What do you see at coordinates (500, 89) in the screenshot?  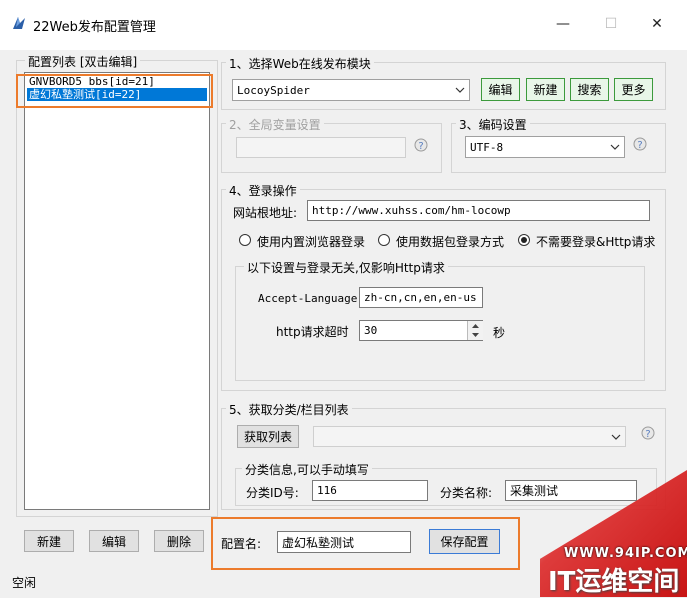 I see `module-edit-button: 编辑` at bounding box center [500, 89].